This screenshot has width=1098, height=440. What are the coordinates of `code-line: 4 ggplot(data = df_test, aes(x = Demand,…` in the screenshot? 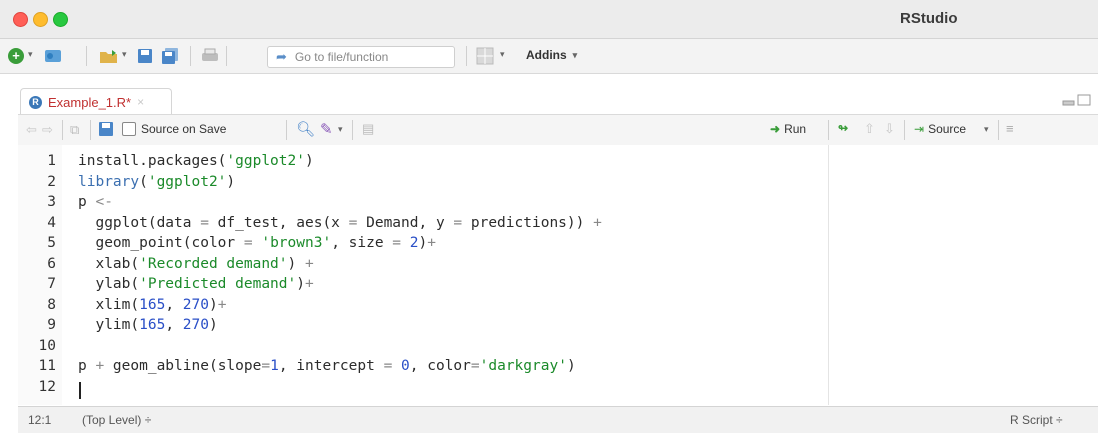 It's located at (418, 226).